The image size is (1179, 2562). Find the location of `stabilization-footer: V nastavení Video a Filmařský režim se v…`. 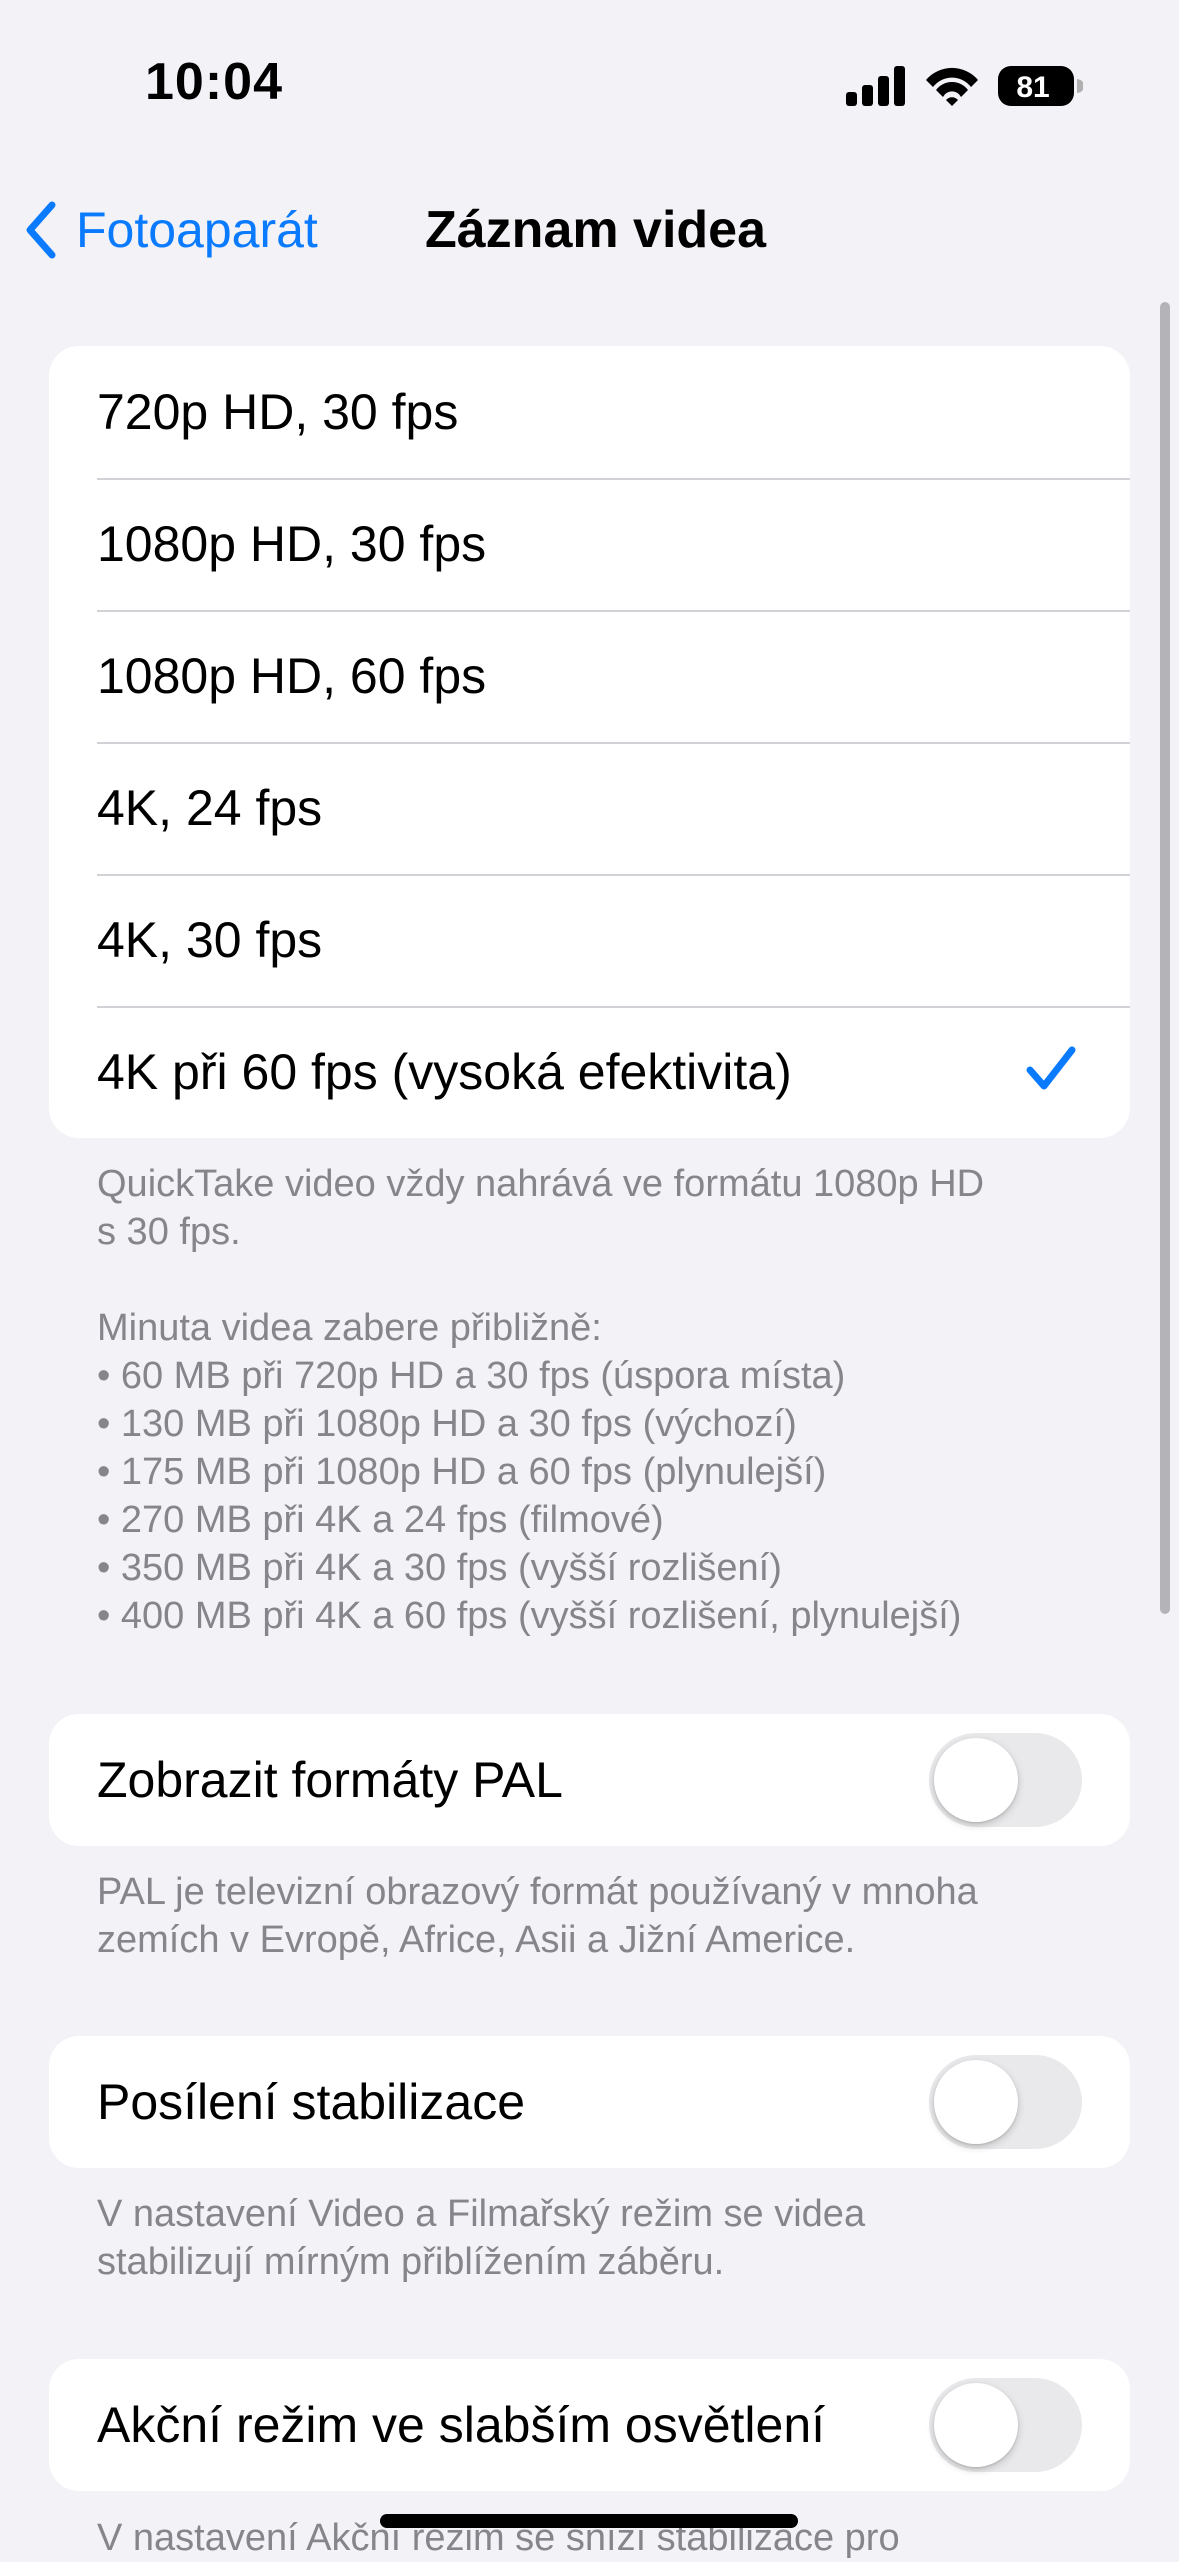

stabilization-footer: V nastavení Video a Filmařský režim se v… is located at coordinates (592, 2238).